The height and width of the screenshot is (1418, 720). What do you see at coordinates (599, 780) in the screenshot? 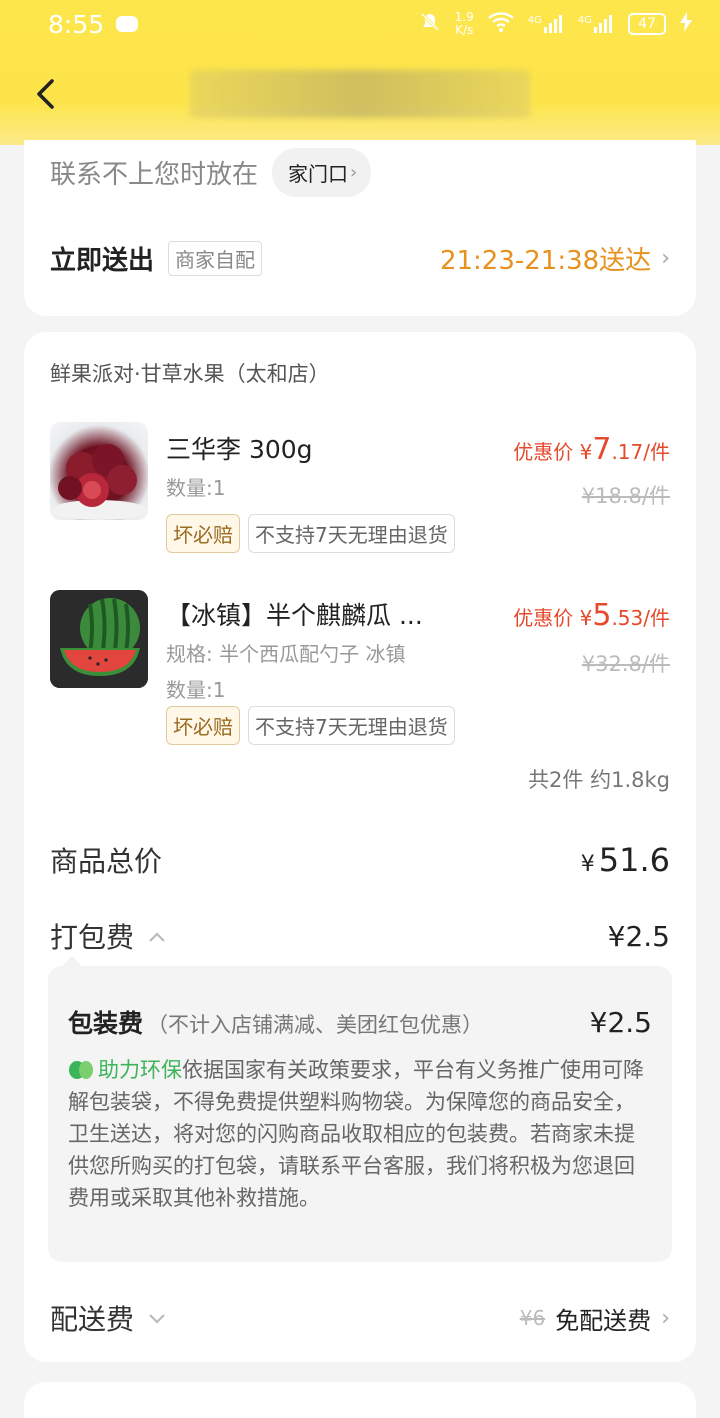
I see `item-count-summary: 共2件 约1.8kg` at bounding box center [599, 780].